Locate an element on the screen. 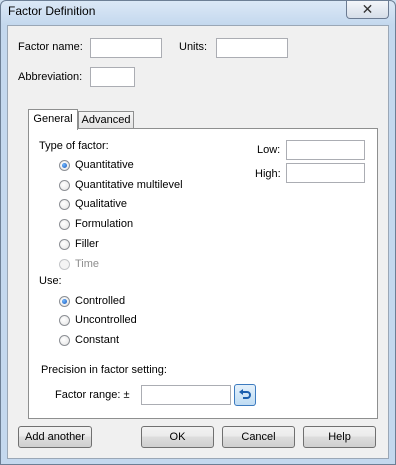  radio-label: Uncontrolled is located at coordinates (106, 320).